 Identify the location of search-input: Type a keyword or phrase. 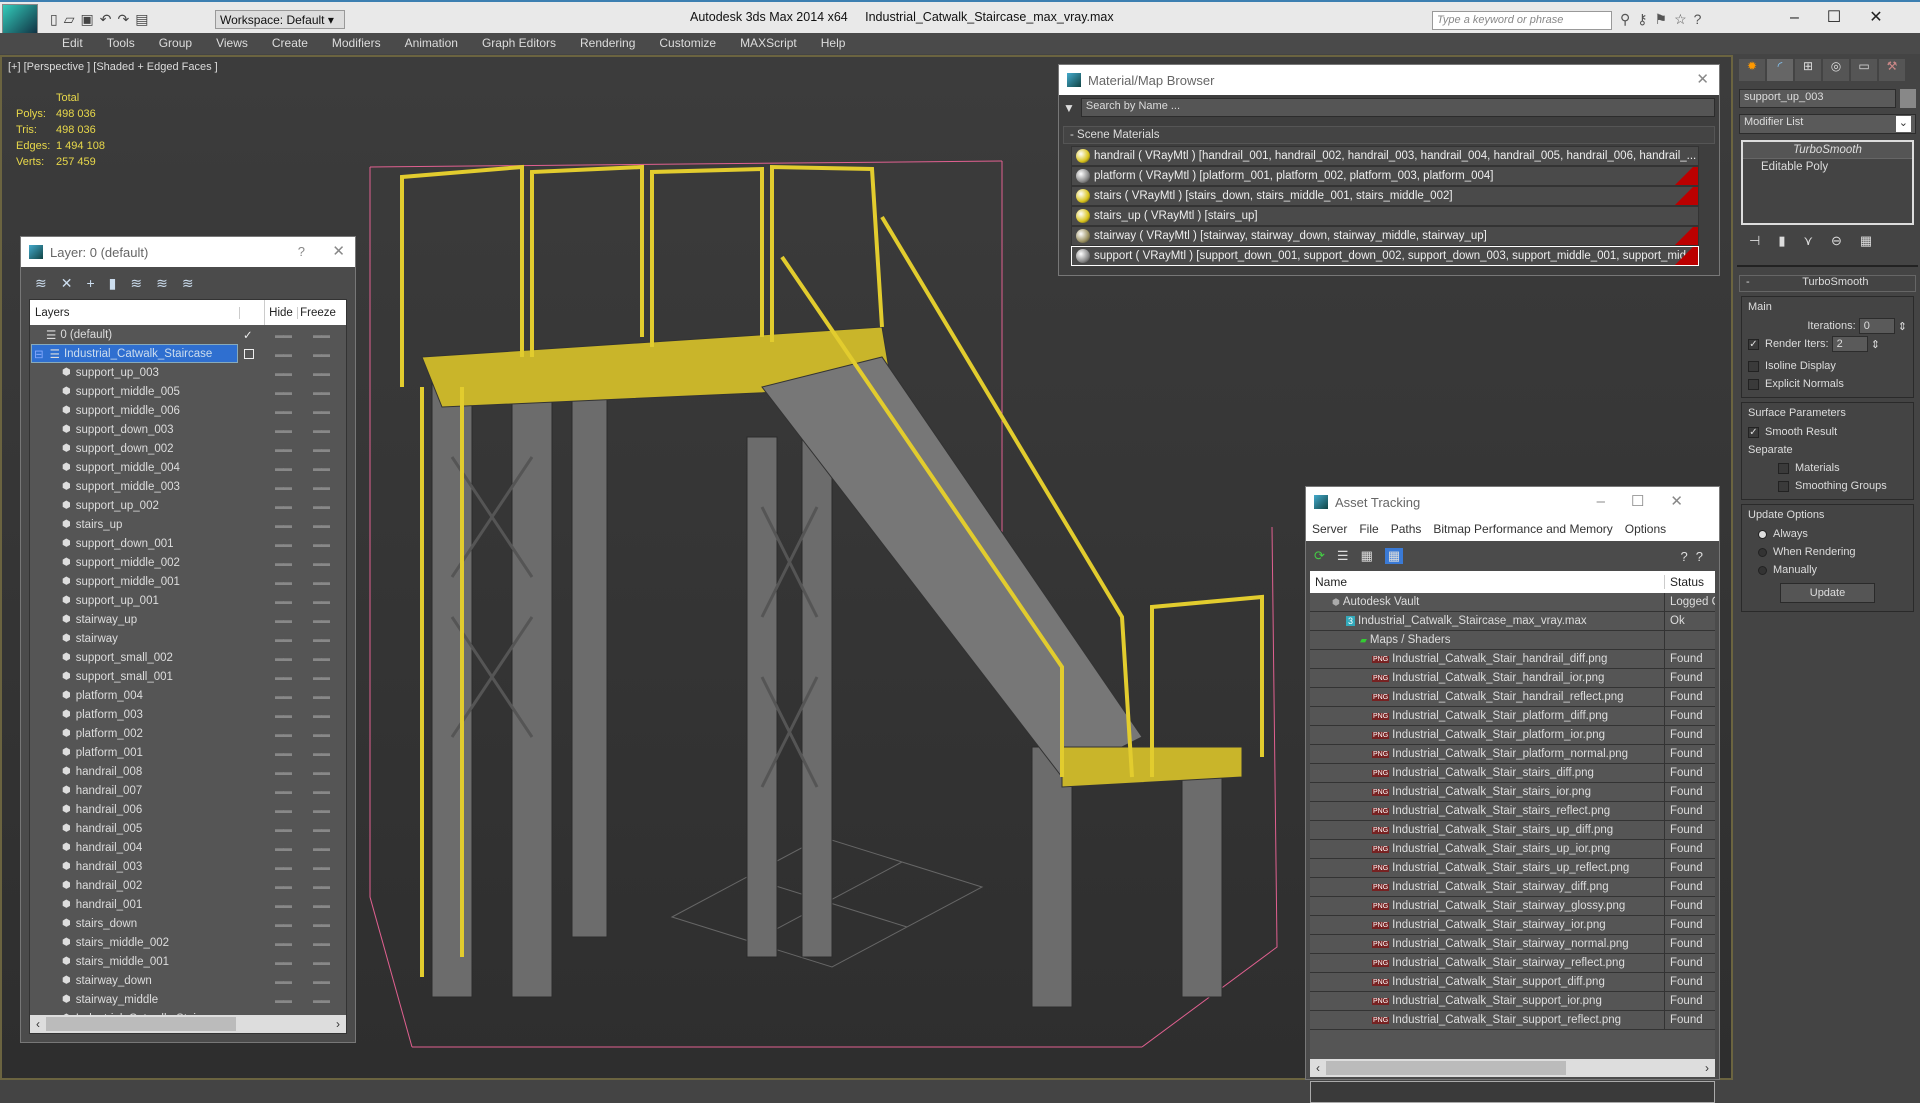
(1522, 20).